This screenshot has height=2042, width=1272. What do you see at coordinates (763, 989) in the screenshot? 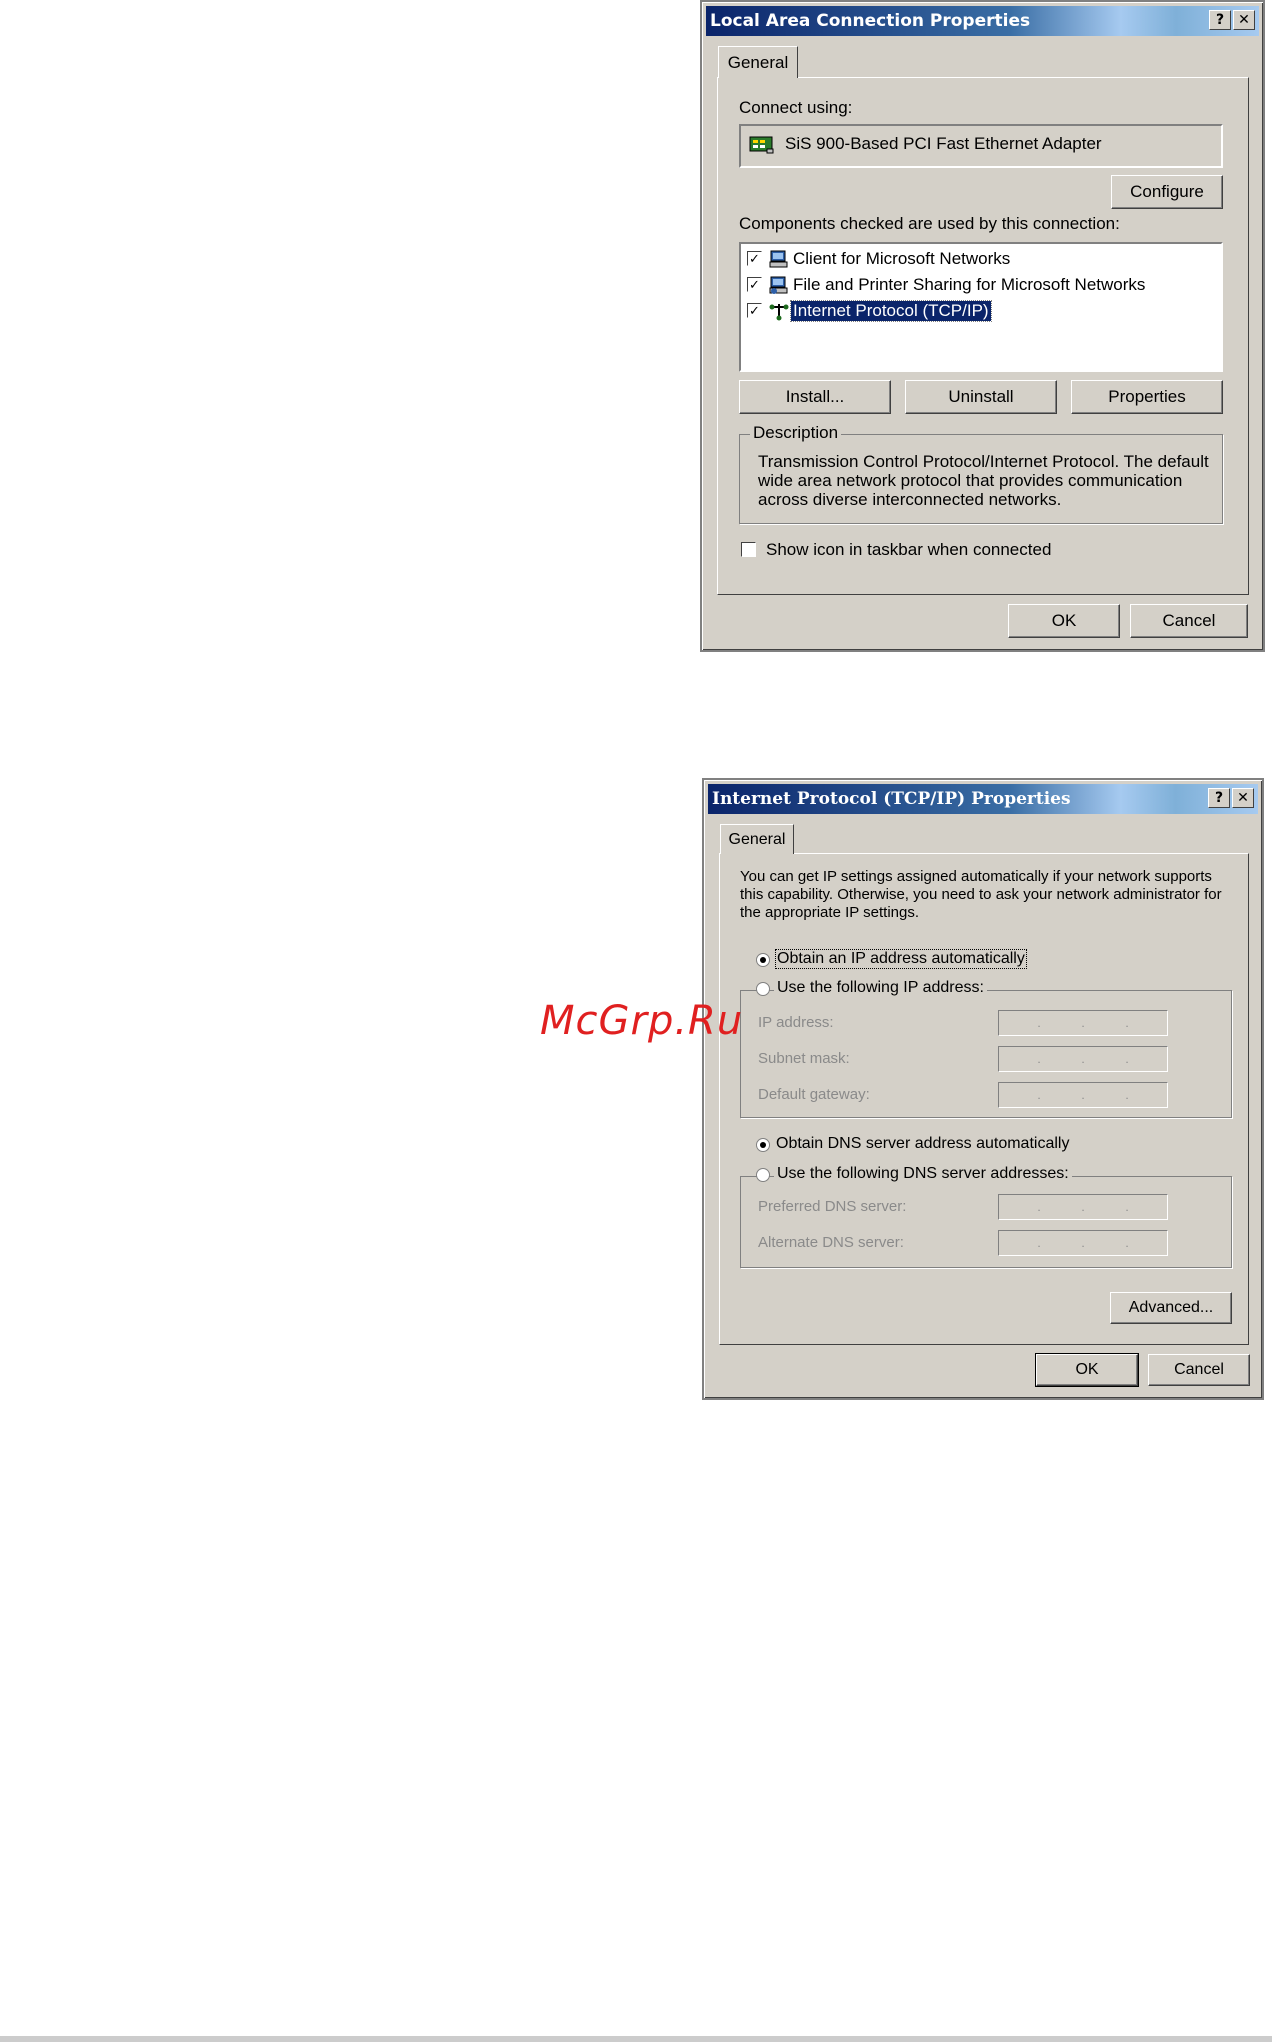
I see `use-following-ip-radio` at bounding box center [763, 989].